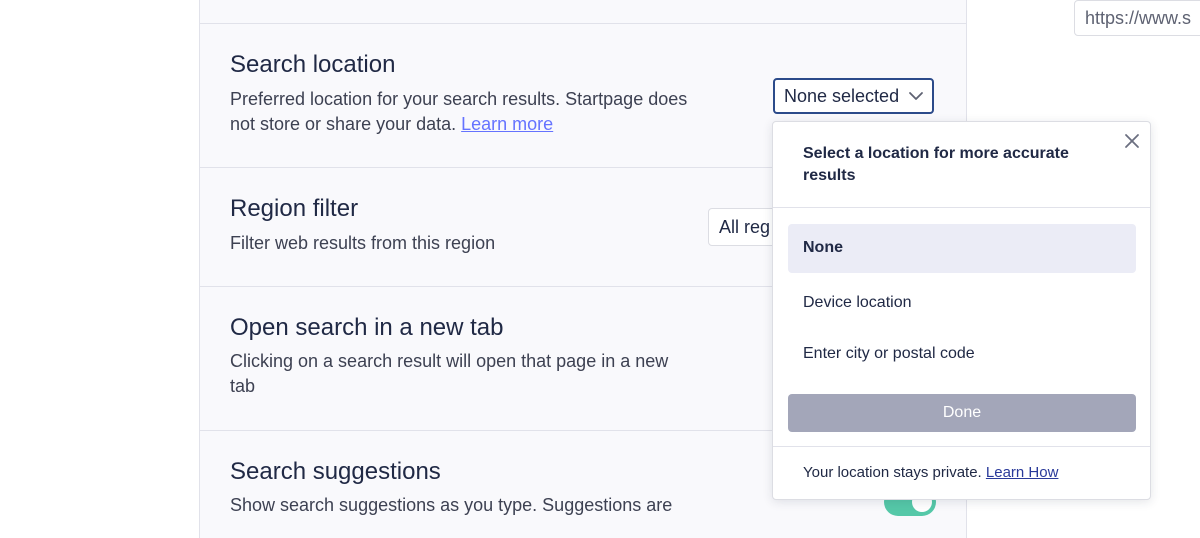  I want to click on url-text: https://www.s, so click(1138, 18).